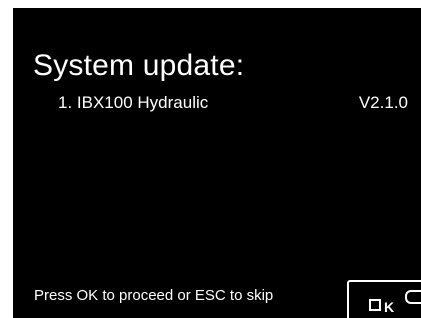 The height and width of the screenshot is (318, 421). I want to click on instruction-text: Press OK to proceed or ESC to skip, so click(154, 295).